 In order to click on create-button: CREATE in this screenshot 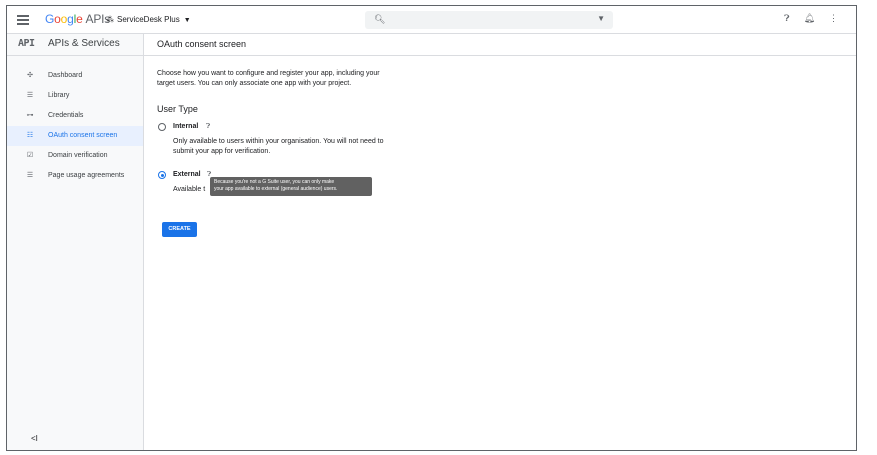, I will do `click(179, 229)`.